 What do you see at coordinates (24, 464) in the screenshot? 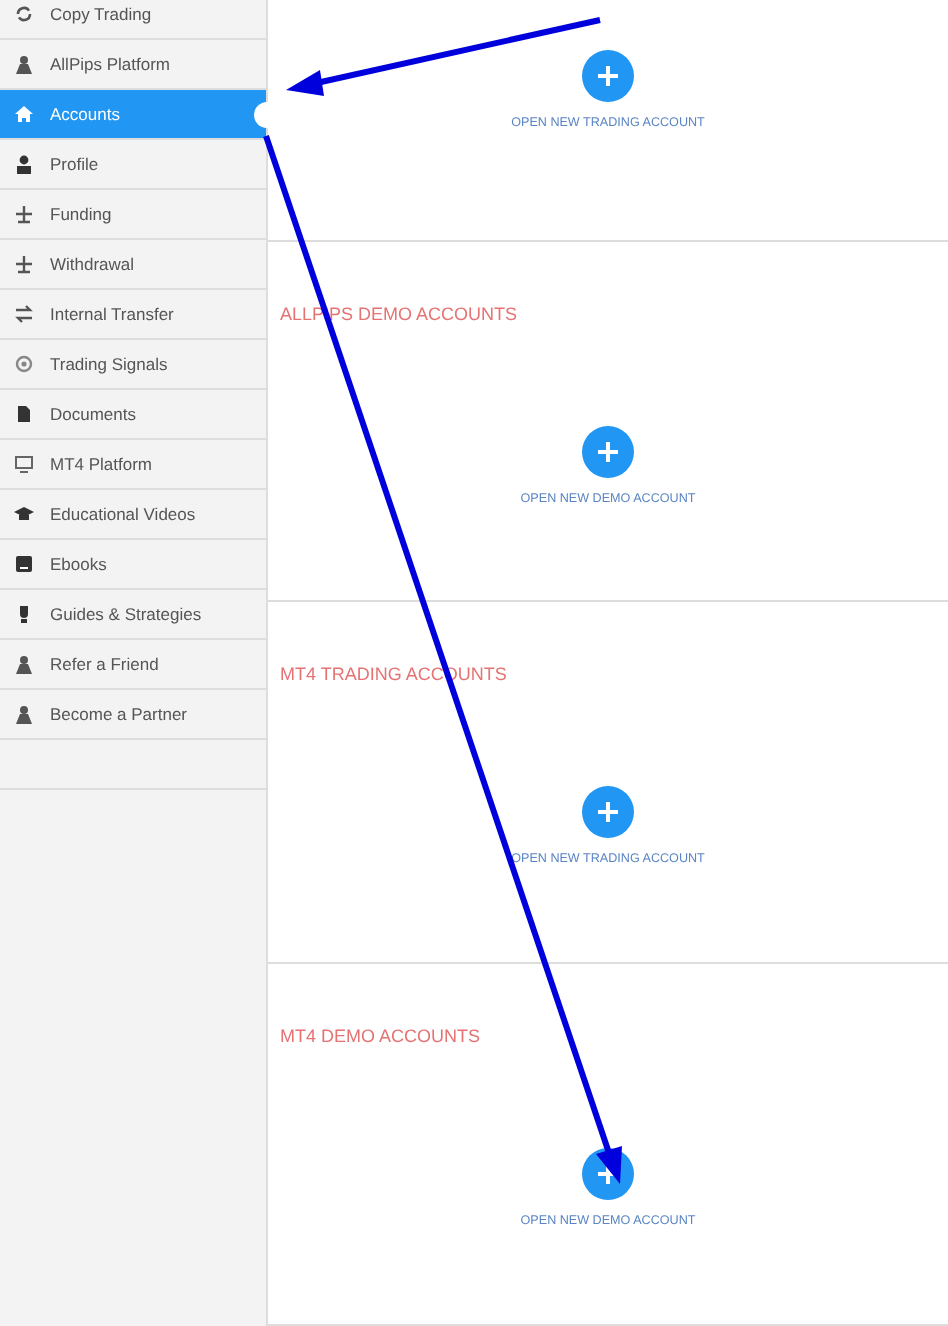
I see `monitor-icon` at bounding box center [24, 464].